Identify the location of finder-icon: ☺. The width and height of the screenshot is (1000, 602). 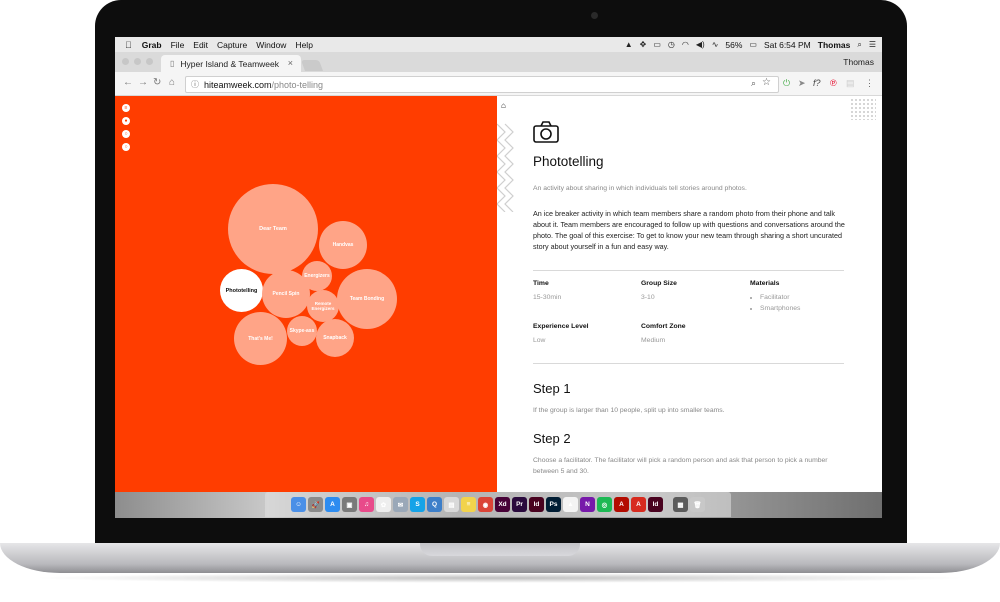
(298, 504).